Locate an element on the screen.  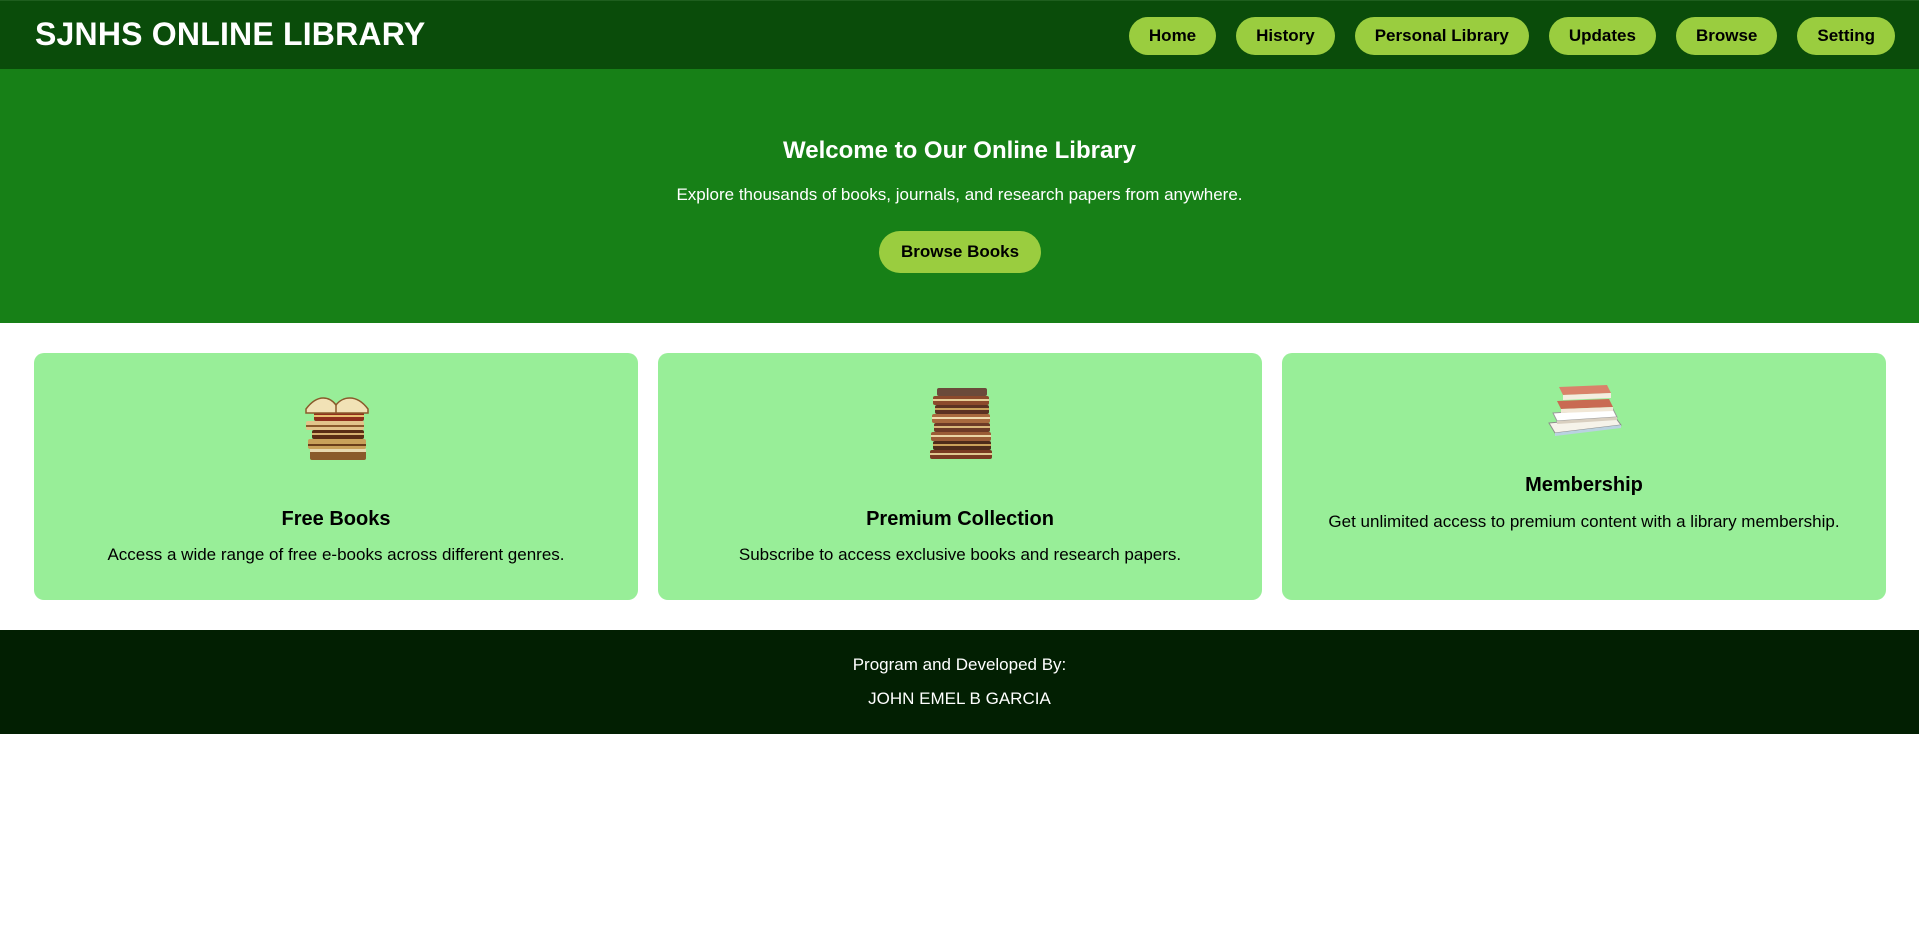
site-title: SJNHS ONLINE LIBRARY is located at coordinates (230, 34).